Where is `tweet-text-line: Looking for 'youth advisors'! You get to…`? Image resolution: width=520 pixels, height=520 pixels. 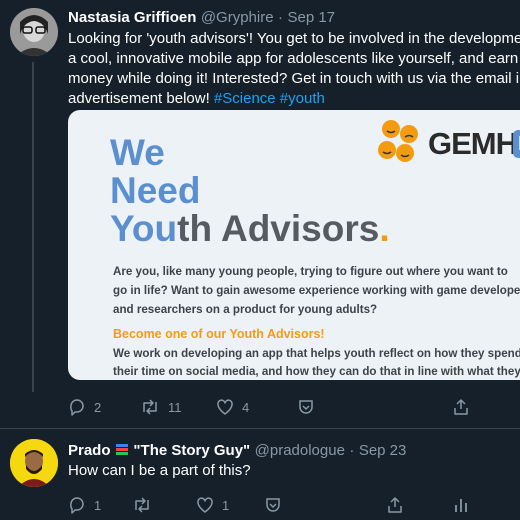
tweet-text-line: Looking for 'youth advisors'! You get to… is located at coordinates (294, 38).